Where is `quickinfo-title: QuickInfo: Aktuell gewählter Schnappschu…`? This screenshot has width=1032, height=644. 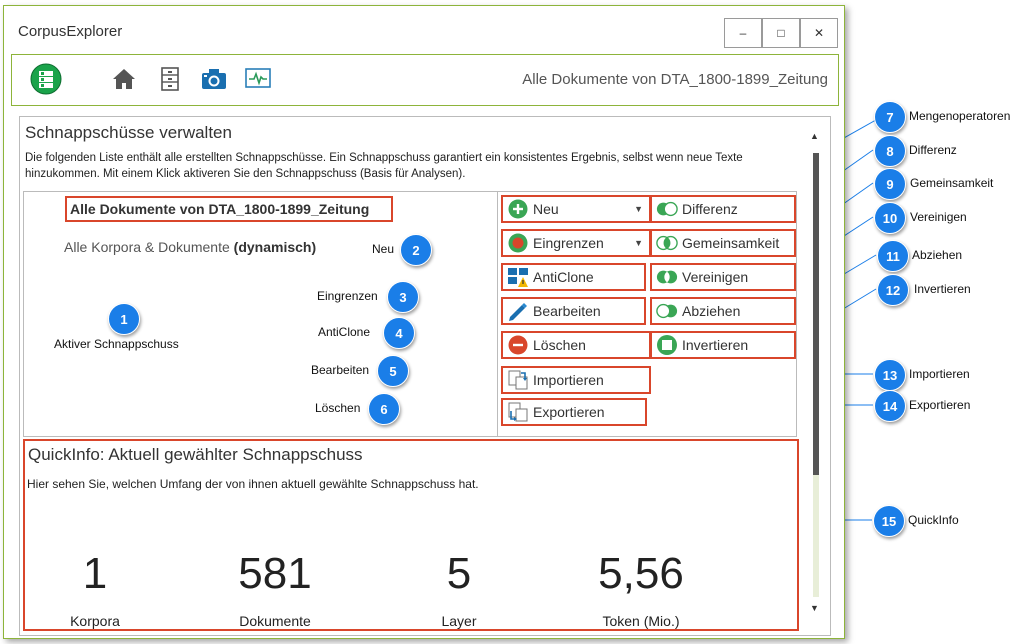 quickinfo-title: QuickInfo: Aktuell gewählter Schnappschu… is located at coordinates (195, 454).